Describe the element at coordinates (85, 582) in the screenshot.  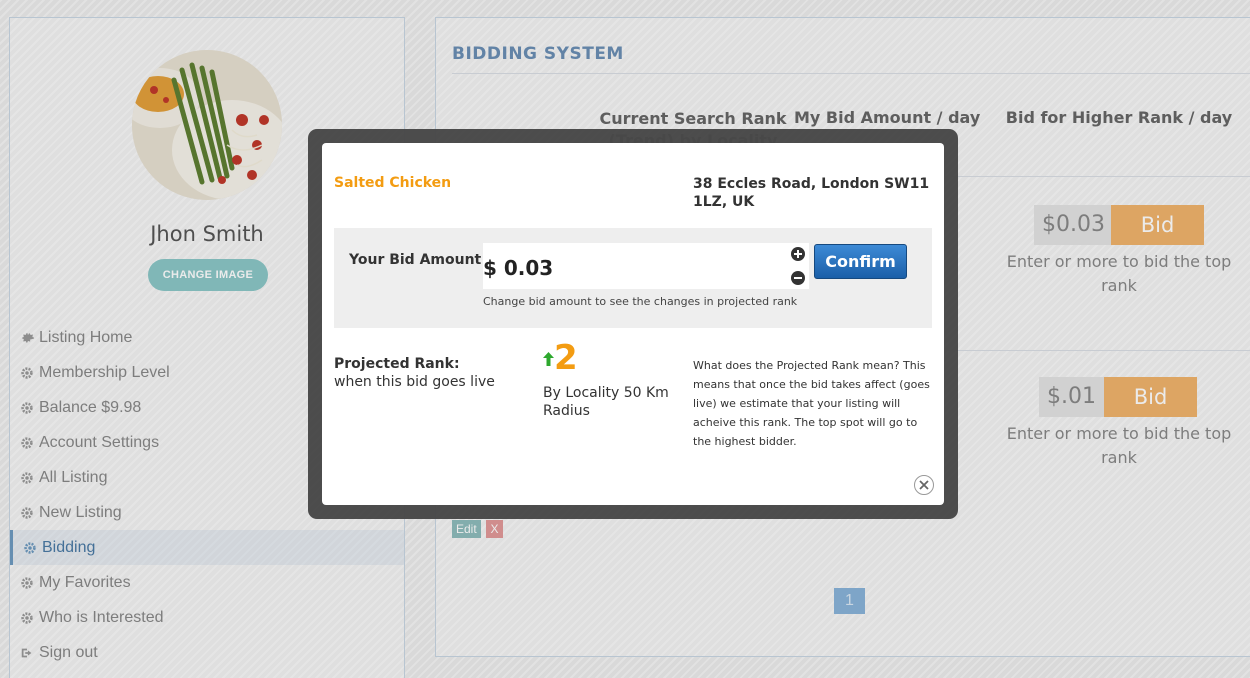
I see `sidebar-item-label: My Favorites` at that location.